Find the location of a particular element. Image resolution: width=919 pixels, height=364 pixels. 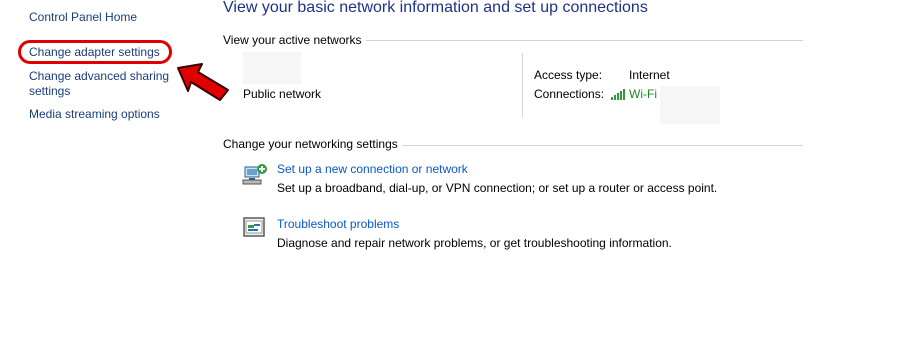

troubleshoot-problems-link: Troubleshoot problems is located at coordinates (338, 224).